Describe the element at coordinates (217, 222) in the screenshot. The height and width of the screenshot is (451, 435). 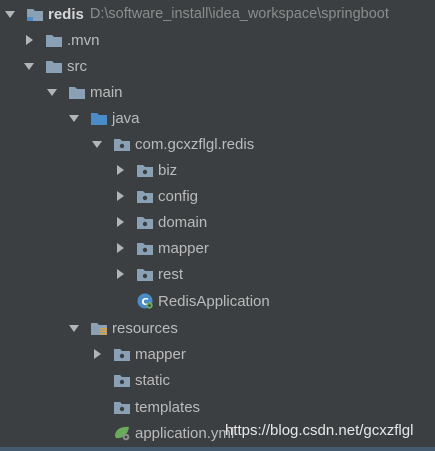
I see `tree-node-domain: domain` at that location.